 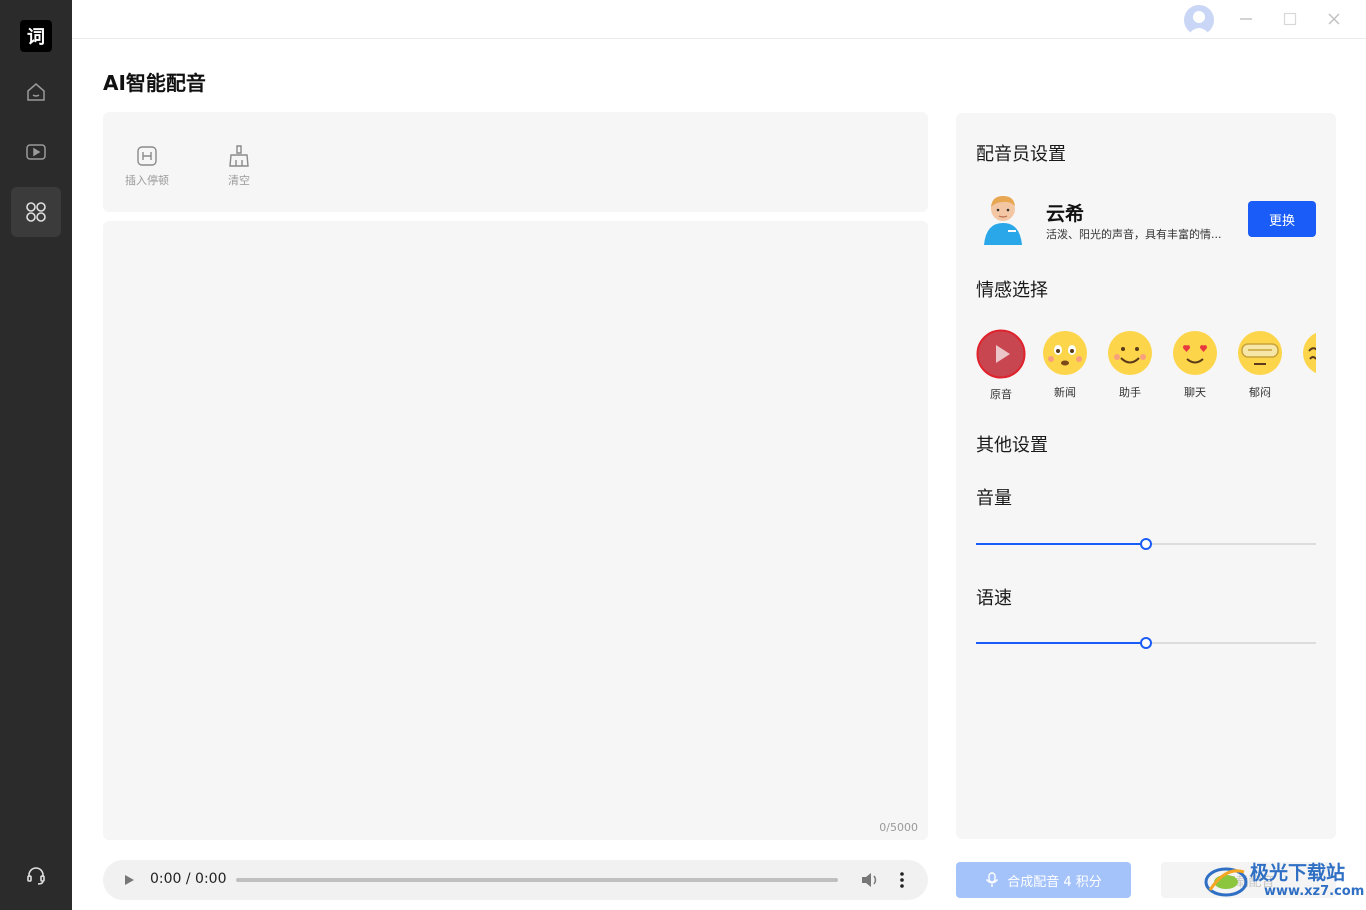 What do you see at coordinates (1001, 354) in the screenshot?
I see `original-voice-icon` at bounding box center [1001, 354].